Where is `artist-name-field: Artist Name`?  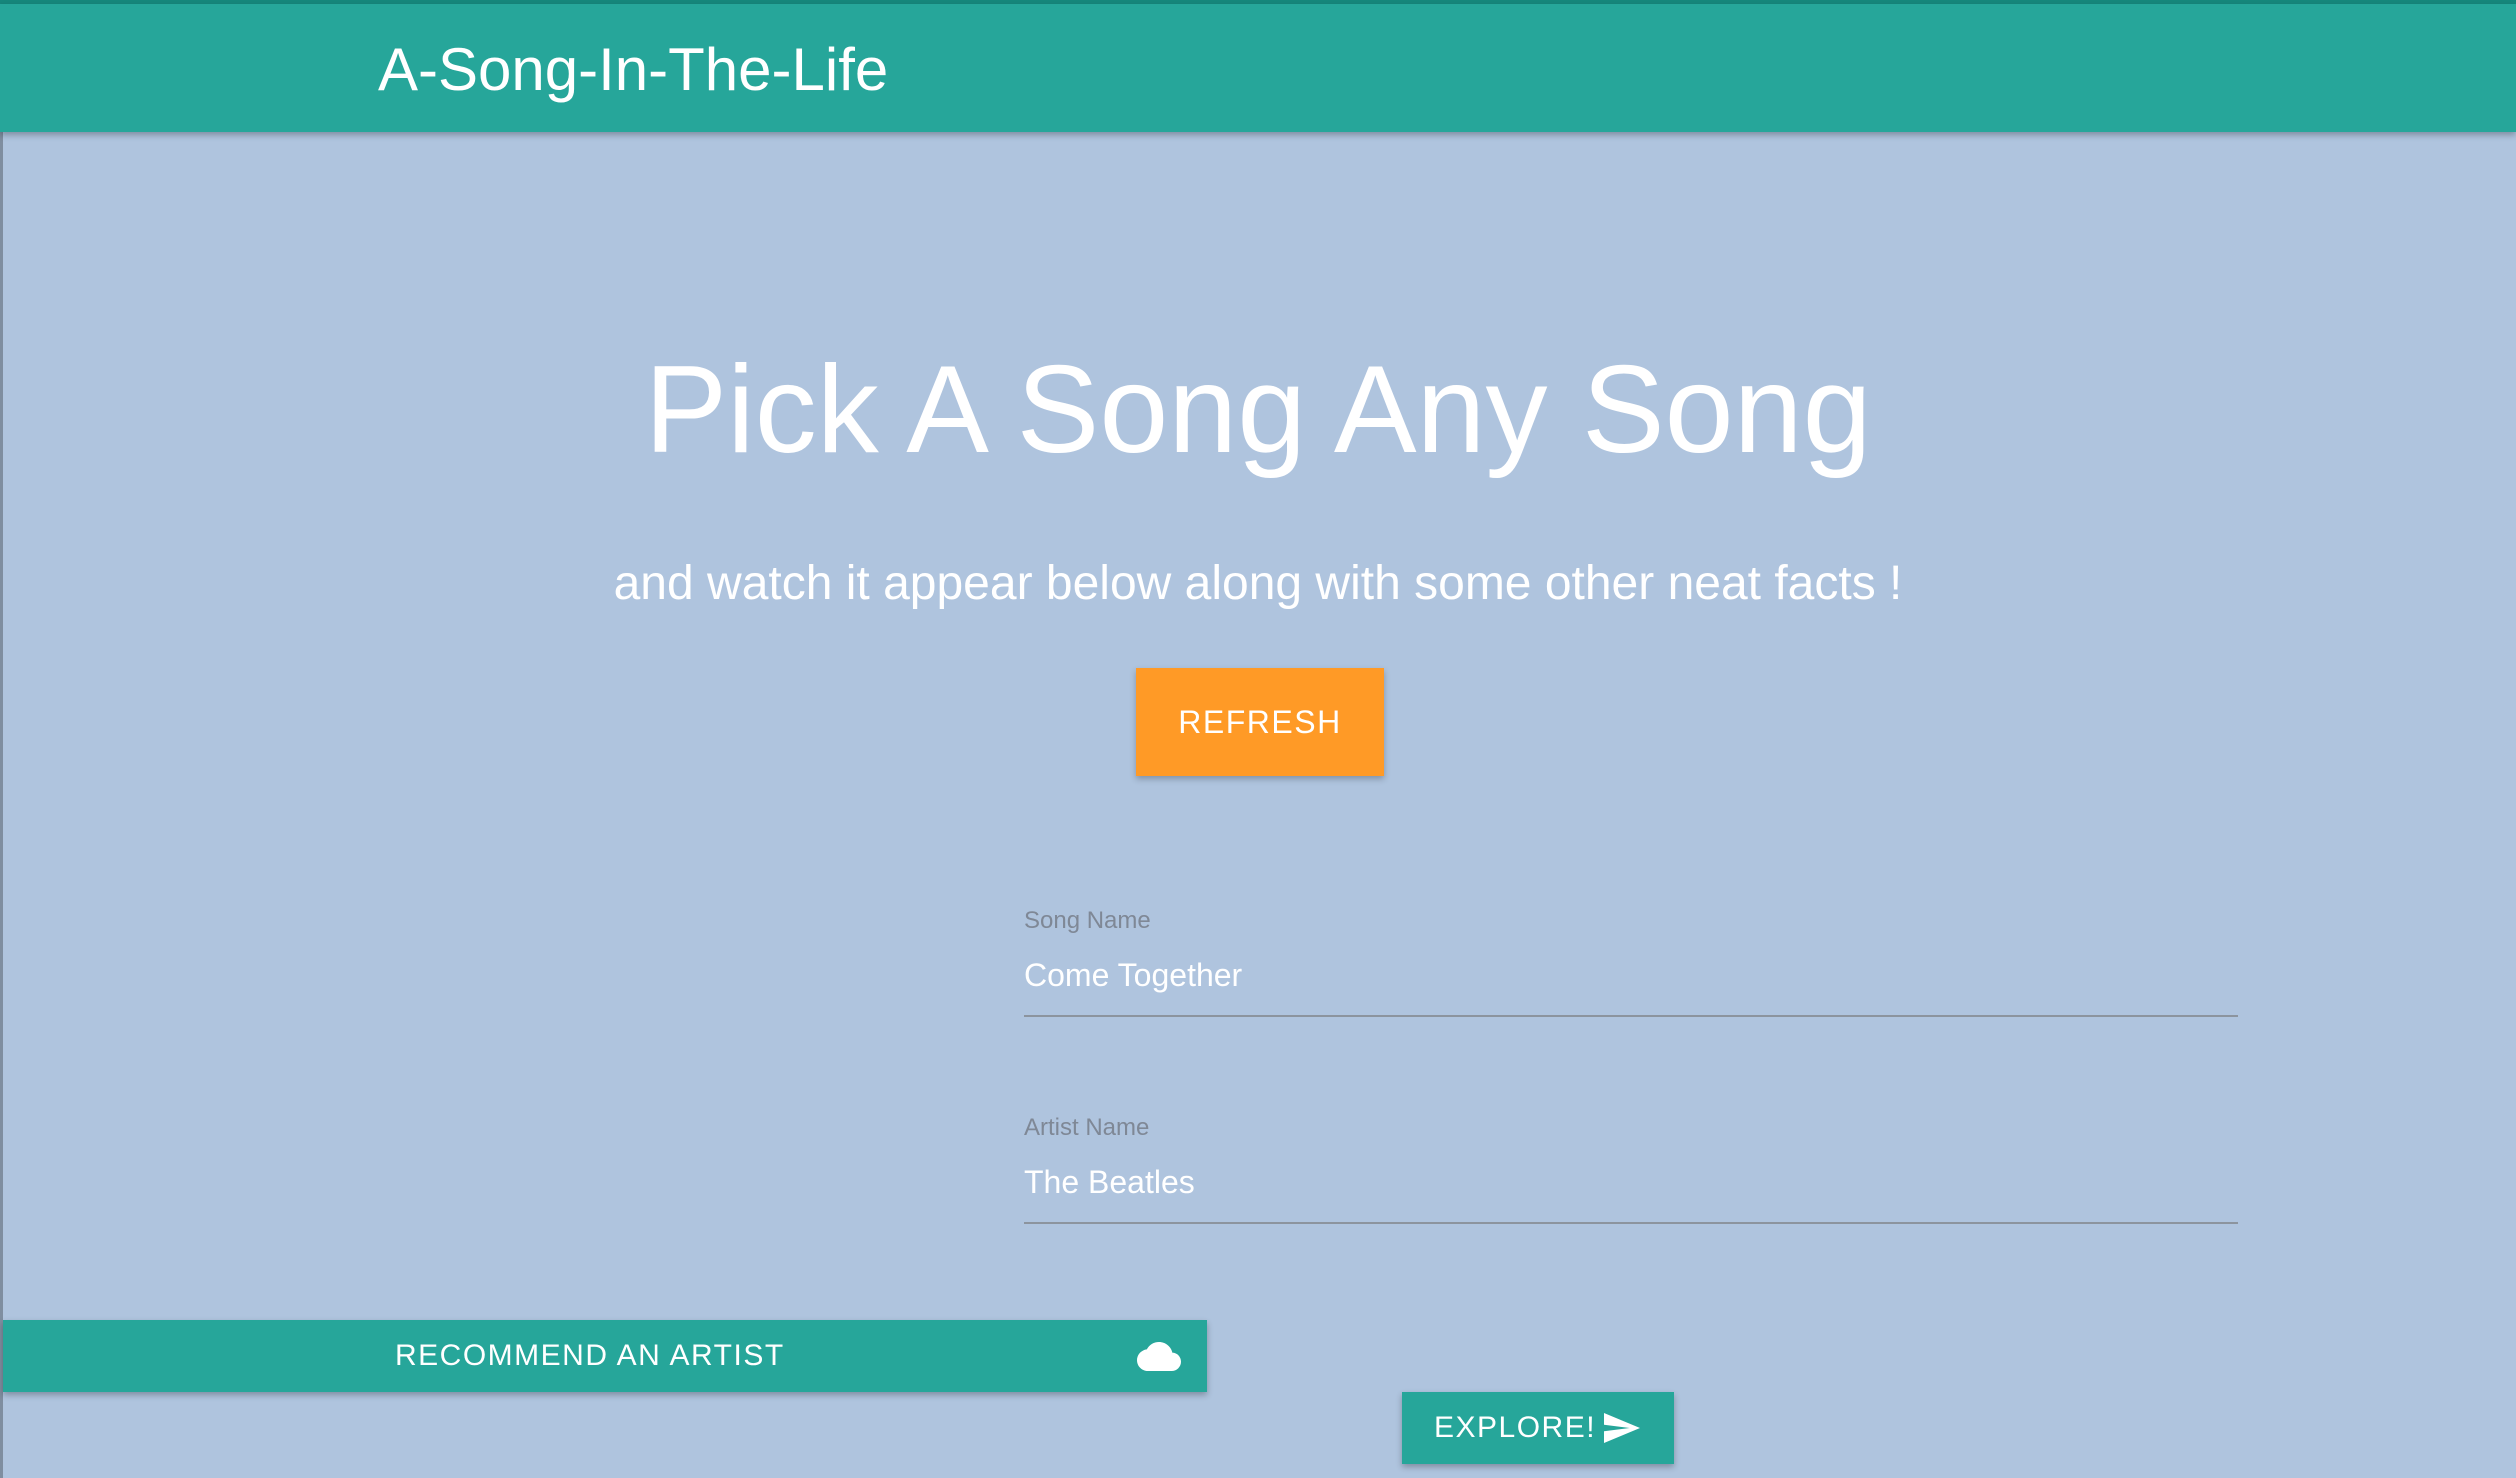 artist-name-field: Artist Name is located at coordinates (1631, 1168).